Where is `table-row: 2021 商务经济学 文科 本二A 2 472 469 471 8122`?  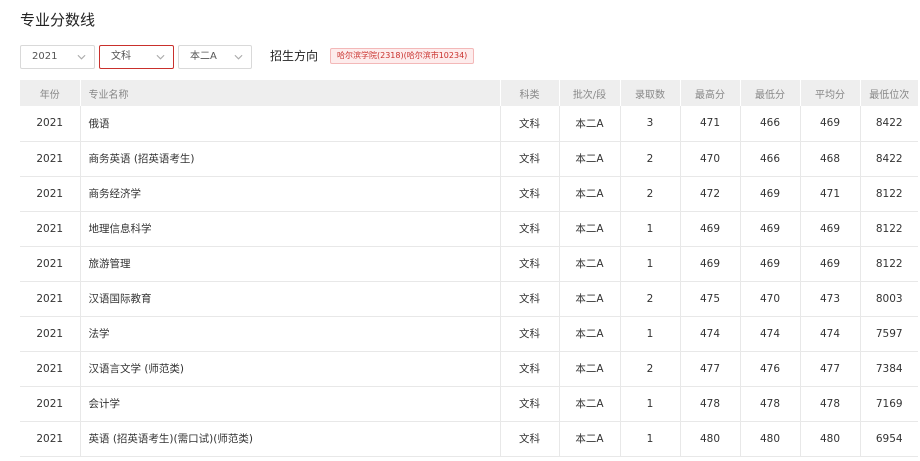 table-row: 2021 商务经济学 文科 本二A 2 472 469 471 8122 is located at coordinates (469, 194).